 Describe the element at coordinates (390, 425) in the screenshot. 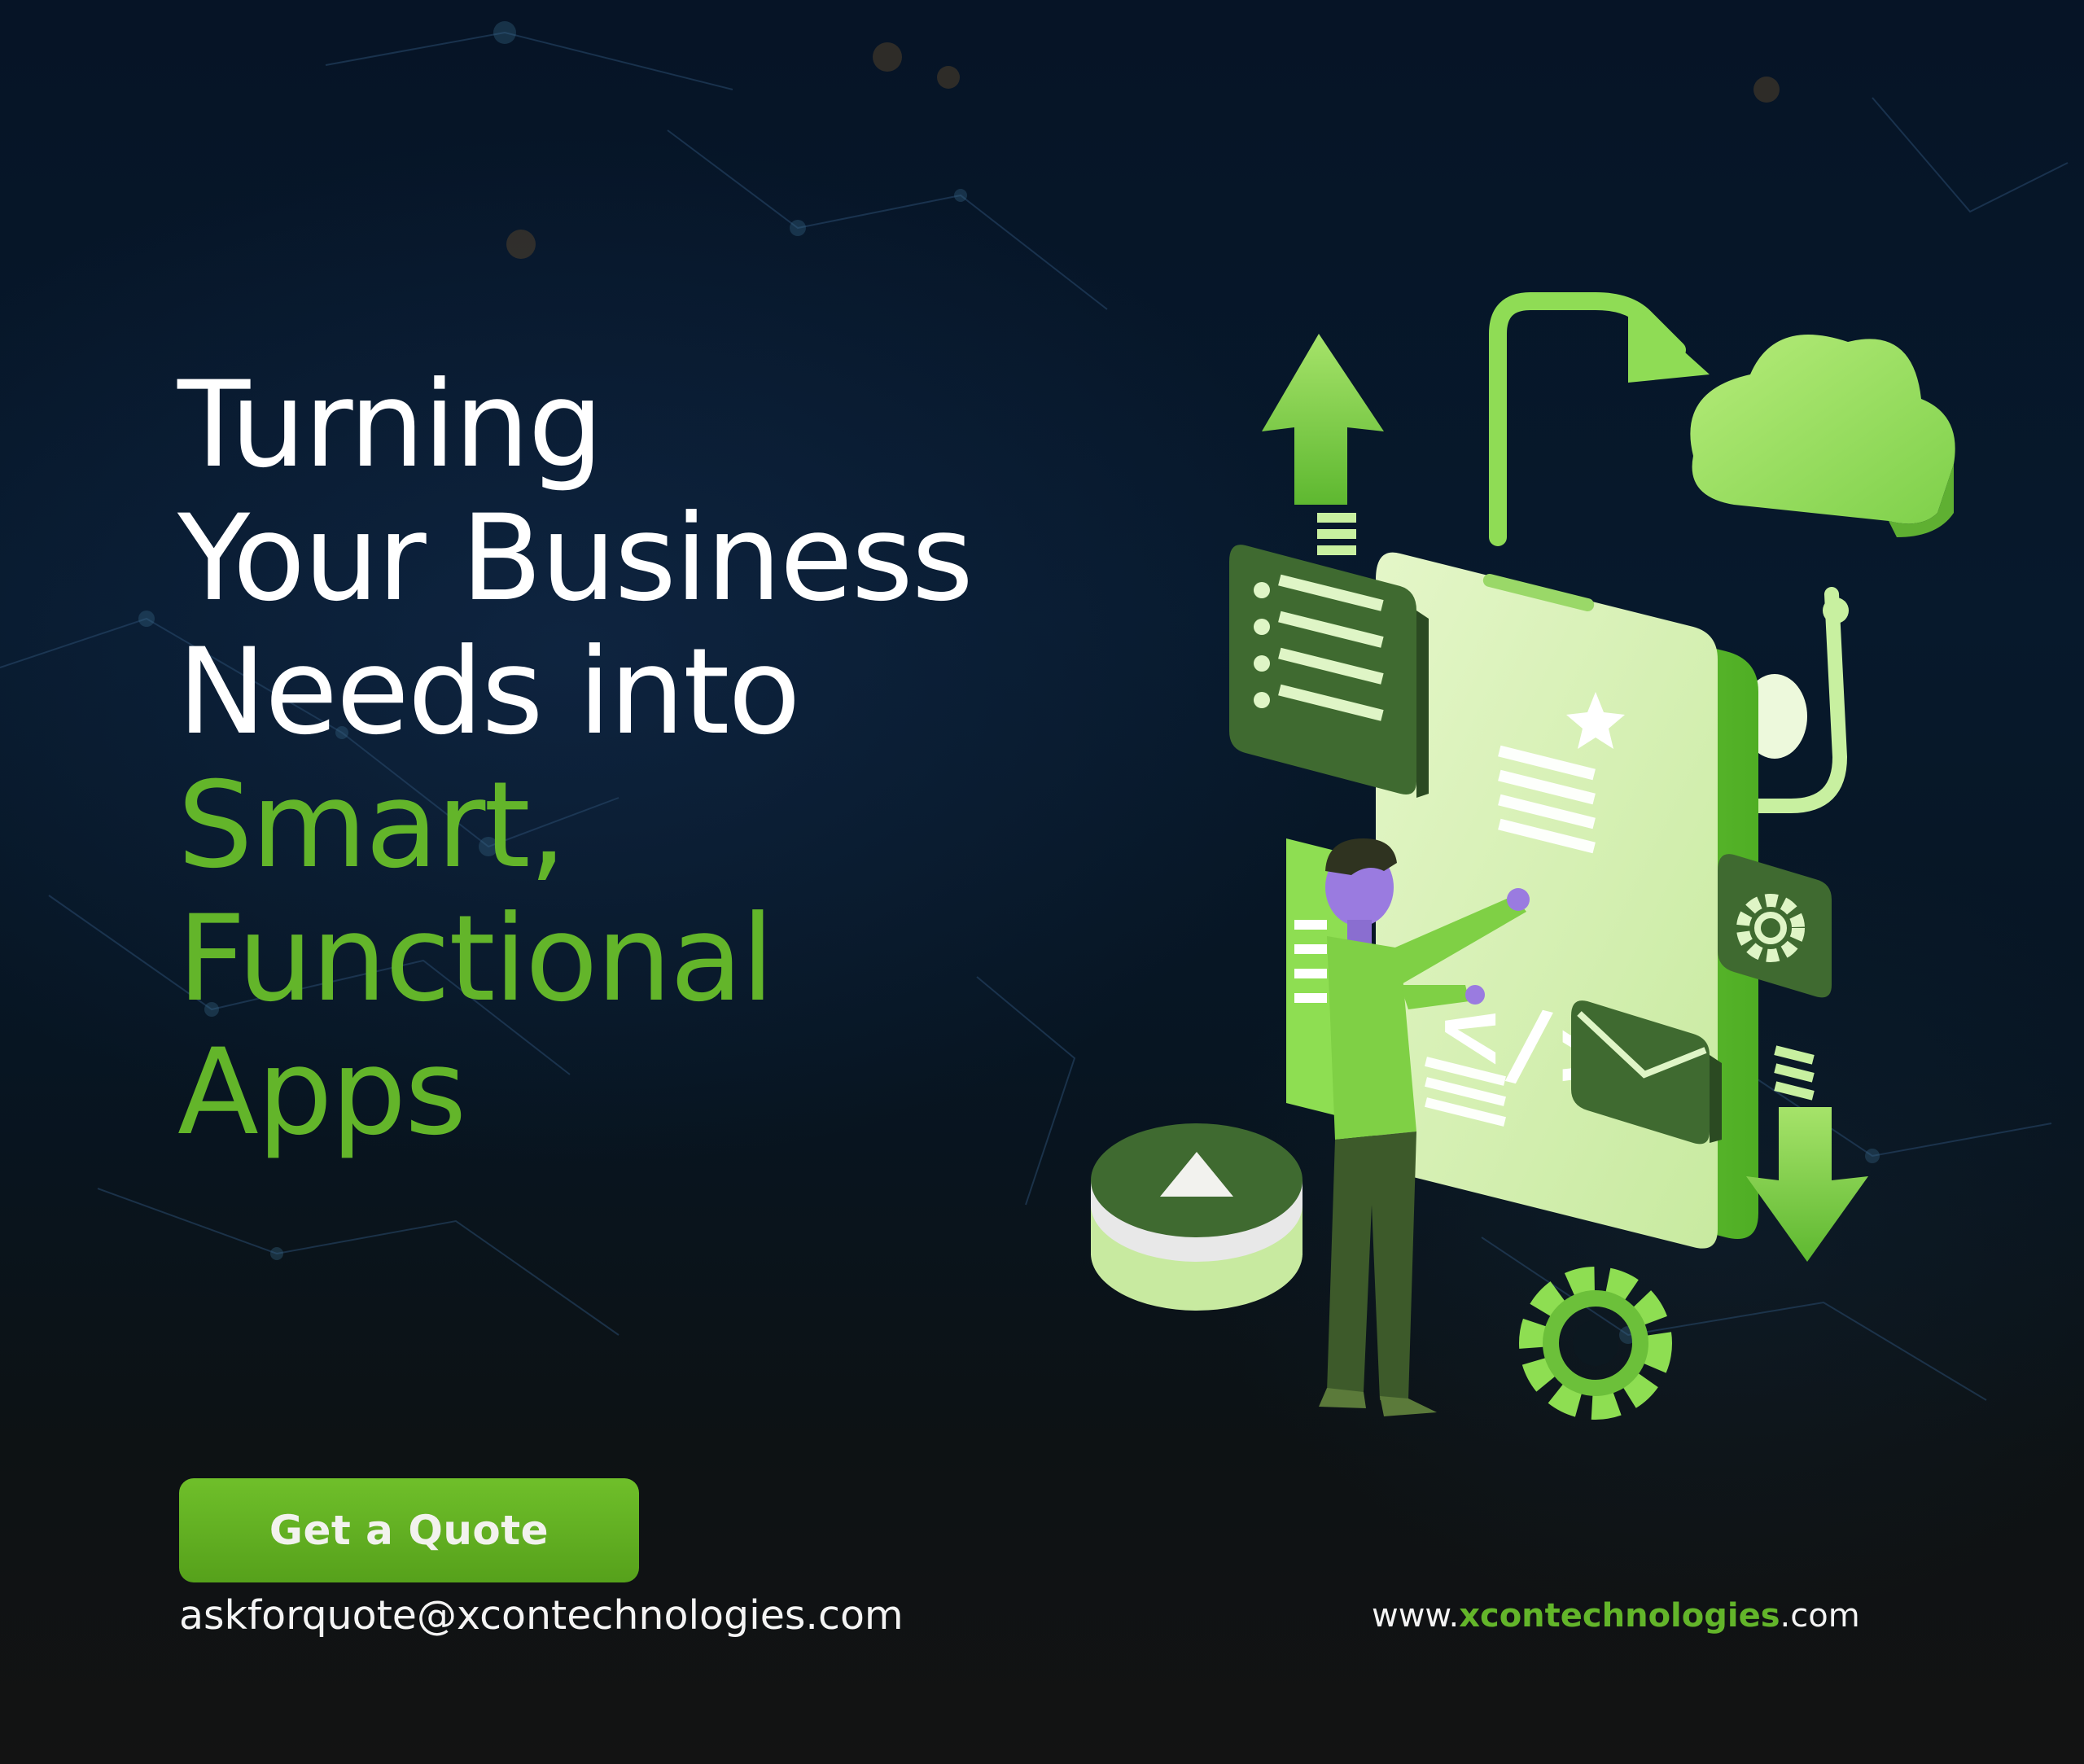

I see `headline-line-1: Turning` at that location.